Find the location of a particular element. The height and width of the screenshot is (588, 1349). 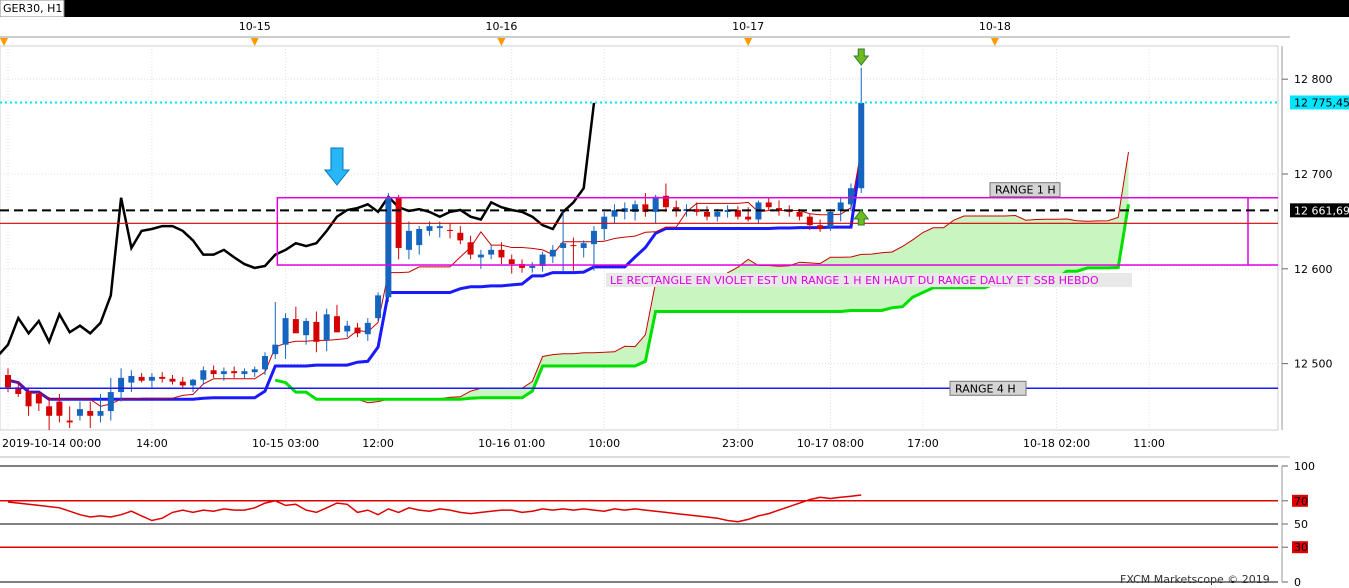

time-axis-label: 23:00 is located at coordinates (738, 443).